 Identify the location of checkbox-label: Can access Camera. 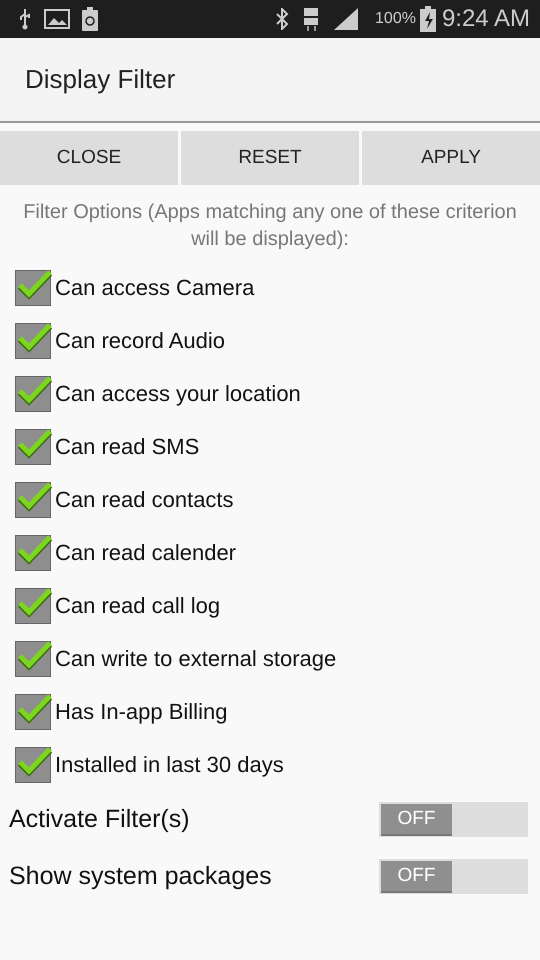
(154, 287).